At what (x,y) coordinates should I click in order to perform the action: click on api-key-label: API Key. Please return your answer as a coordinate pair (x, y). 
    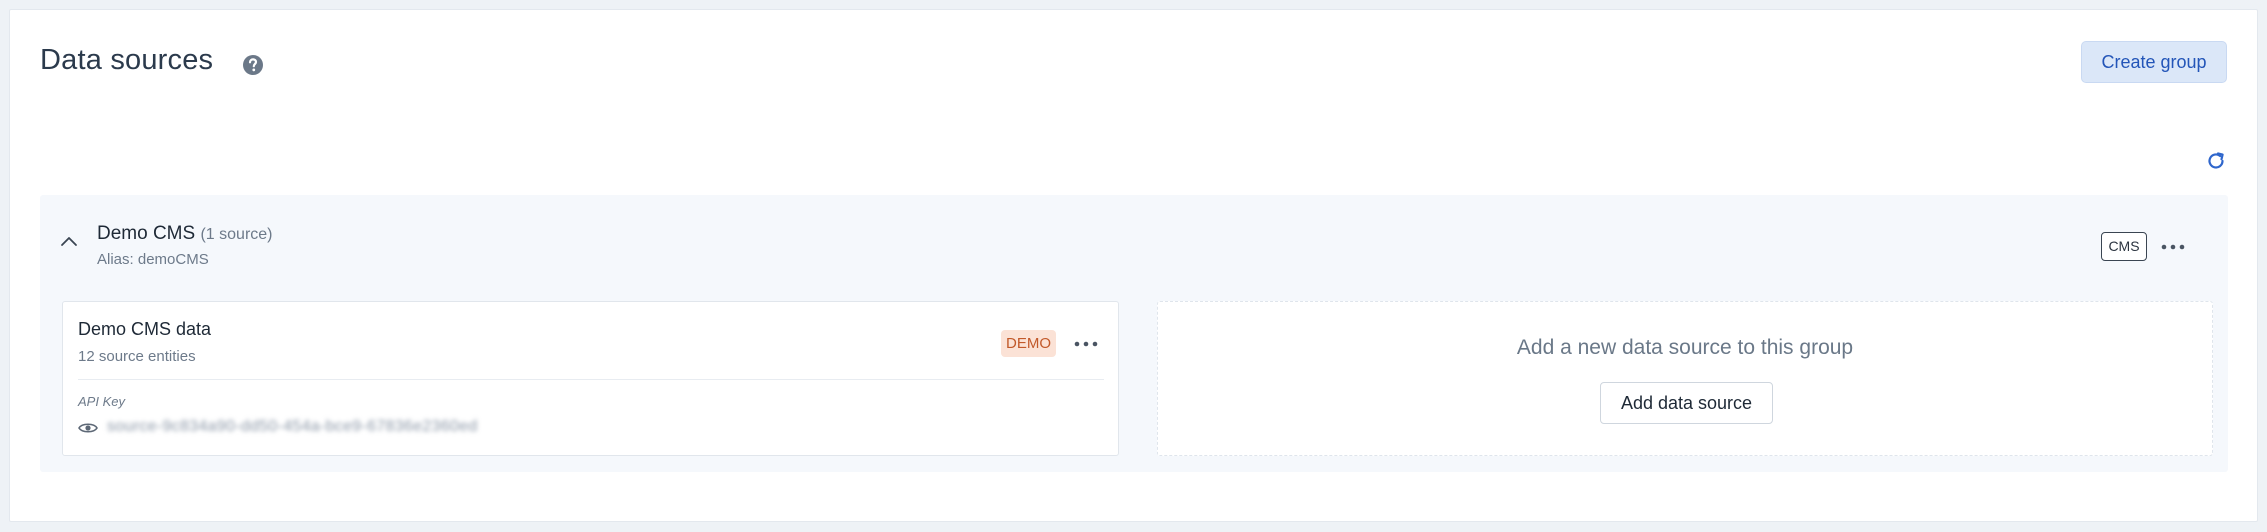
    Looking at the image, I should click on (101, 401).